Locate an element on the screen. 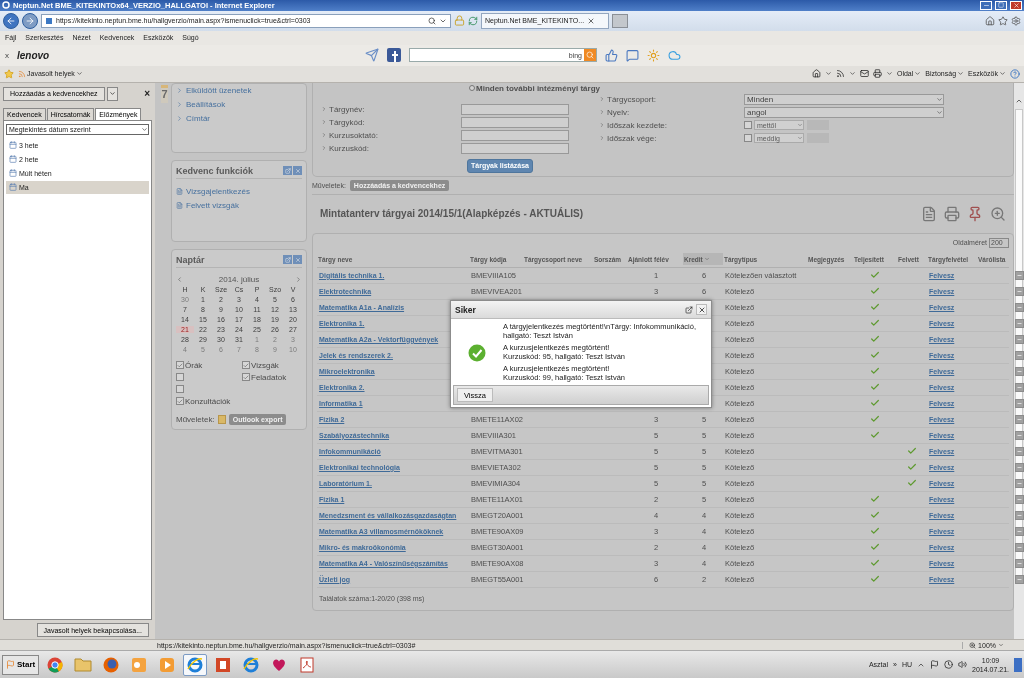  search-button is located at coordinates (590, 55).